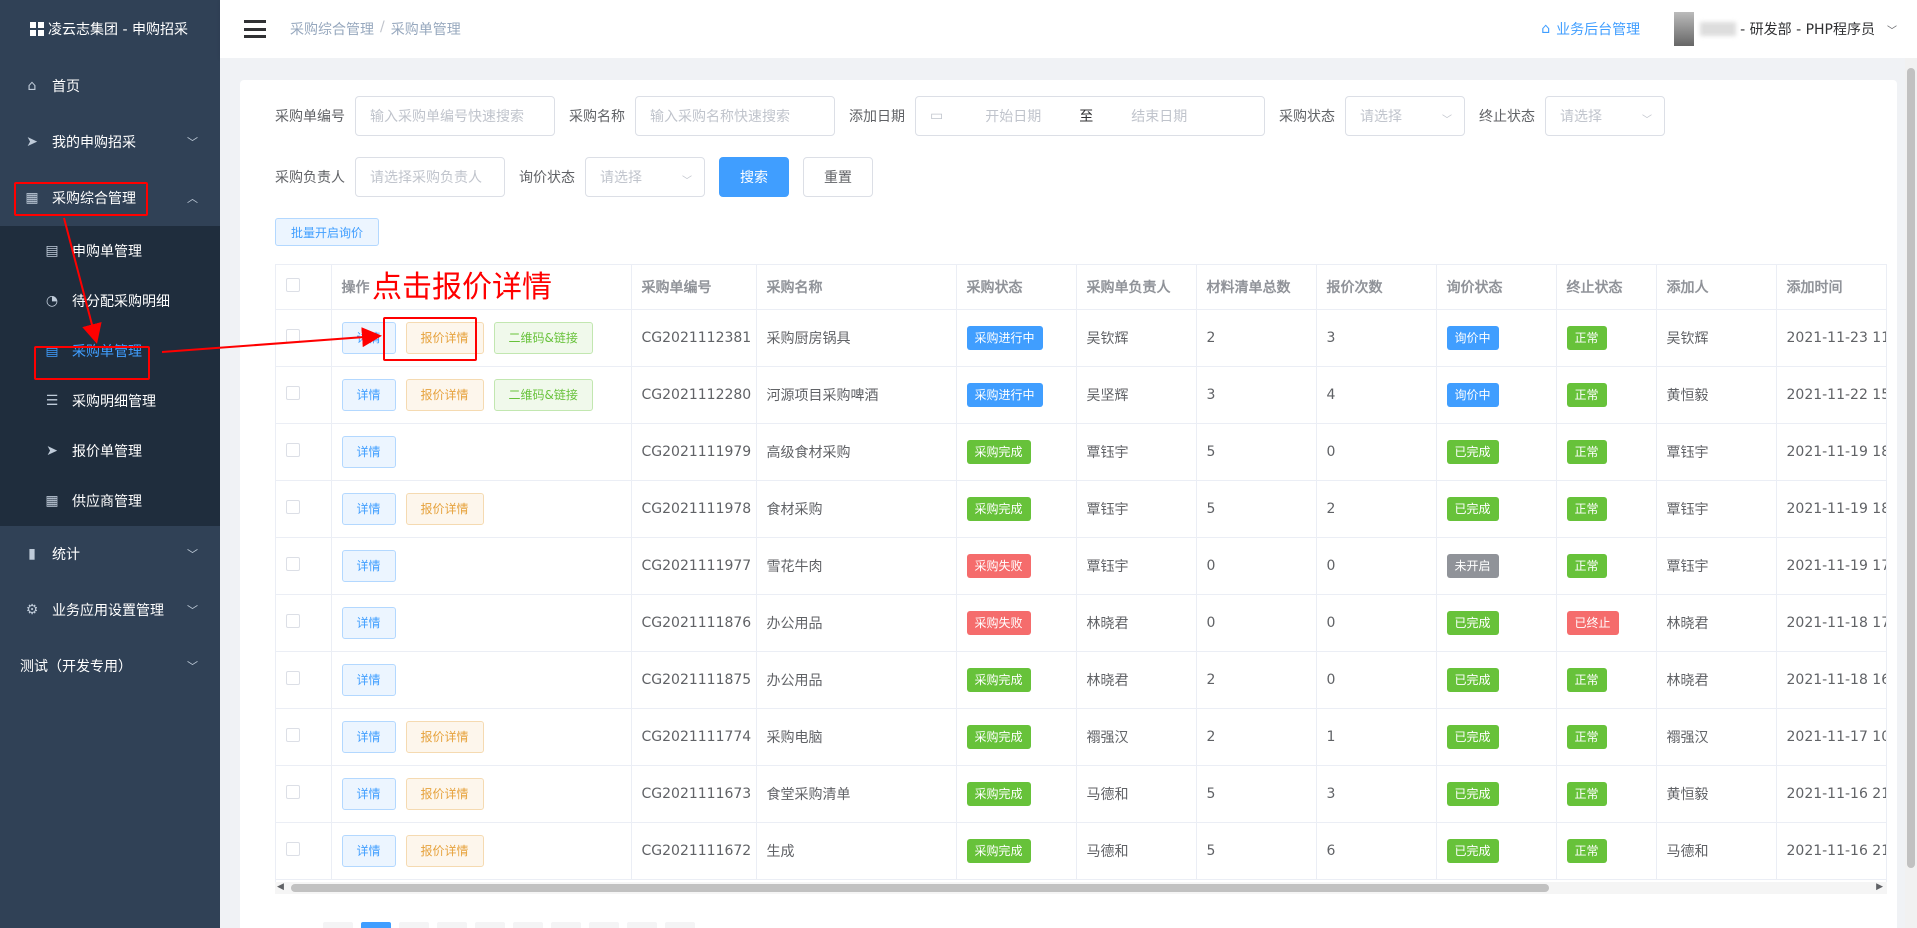  I want to click on sidebar-item-quotes: ➤ 报价单管理, so click(110, 451).